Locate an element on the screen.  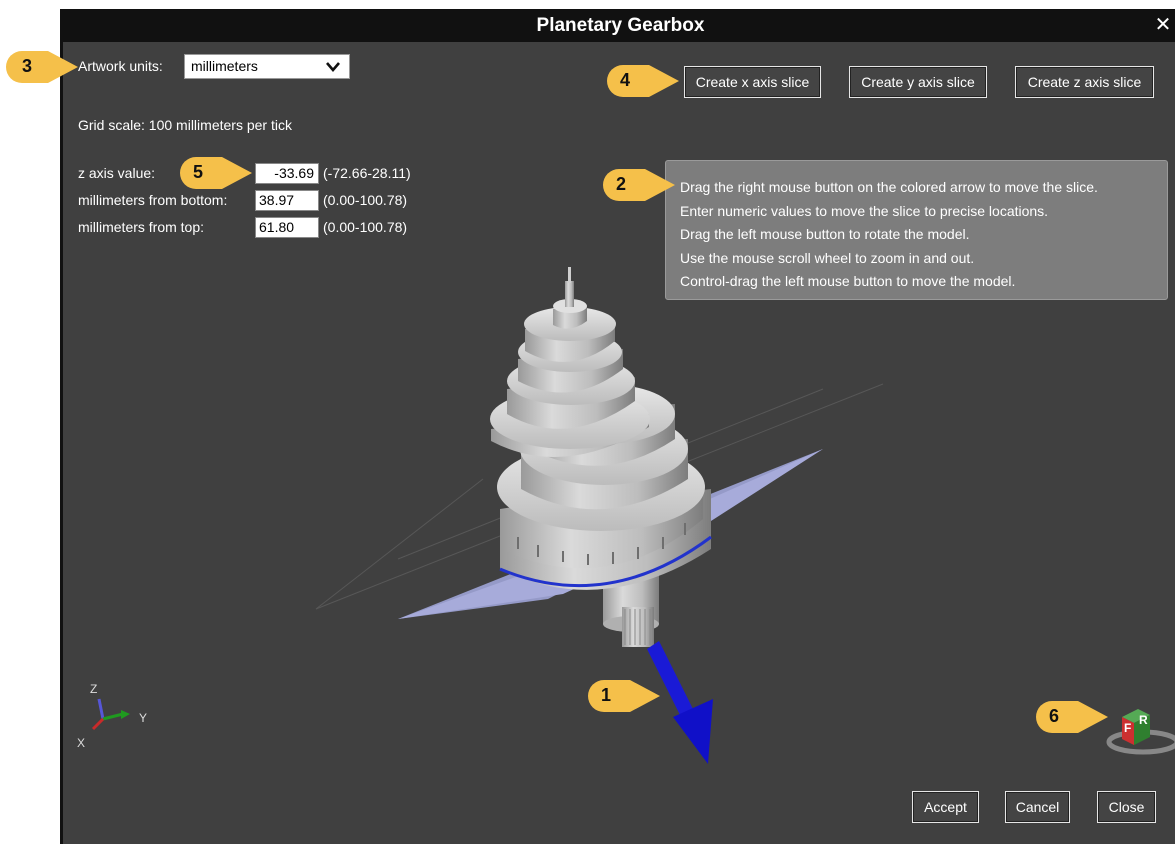
artwork-units-select: millimeters is located at coordinates (267, 66).